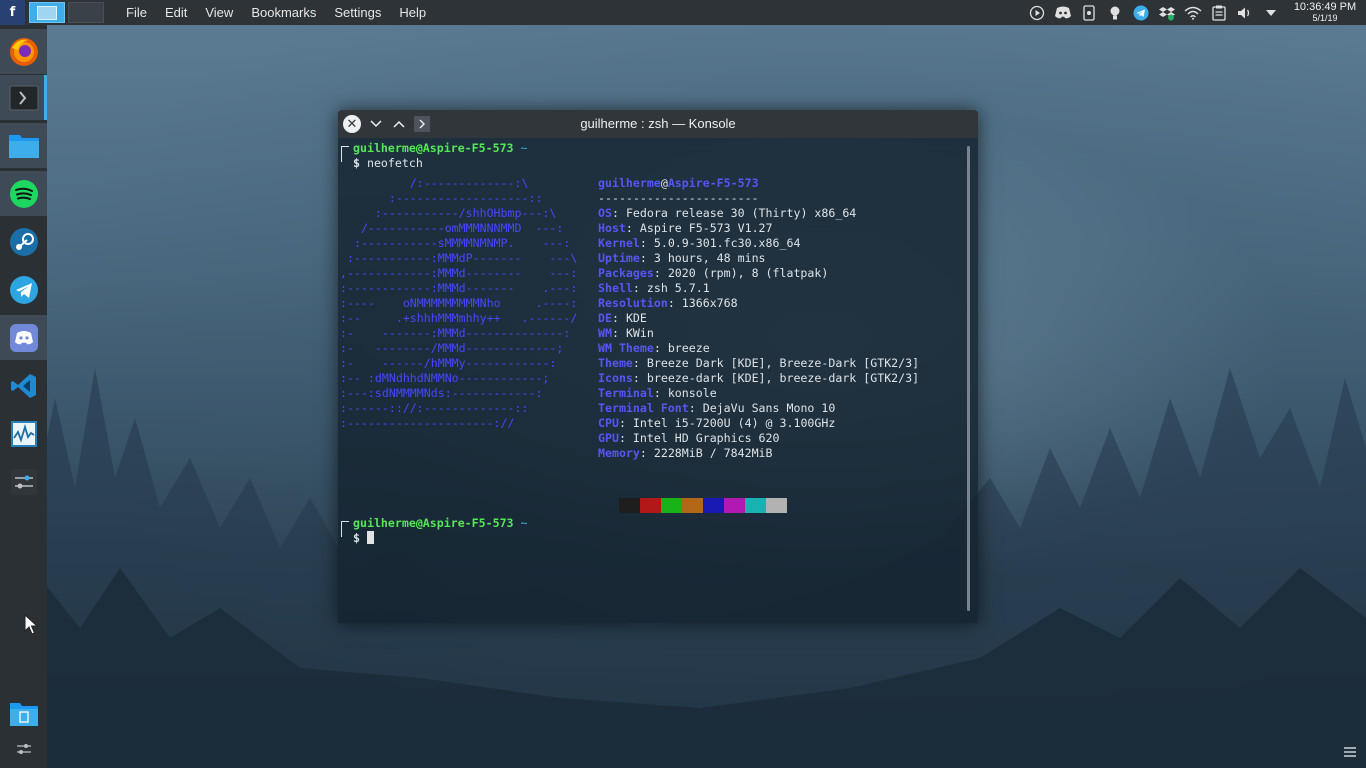 Image resolution: width=1366 pixels, height=768 pixels. What do you see at coordinates (455, 243) in the screenshot?
I see `ascii-line: :-----------sMMMMNMNMP. ---:` at bounding box center [455, 243].